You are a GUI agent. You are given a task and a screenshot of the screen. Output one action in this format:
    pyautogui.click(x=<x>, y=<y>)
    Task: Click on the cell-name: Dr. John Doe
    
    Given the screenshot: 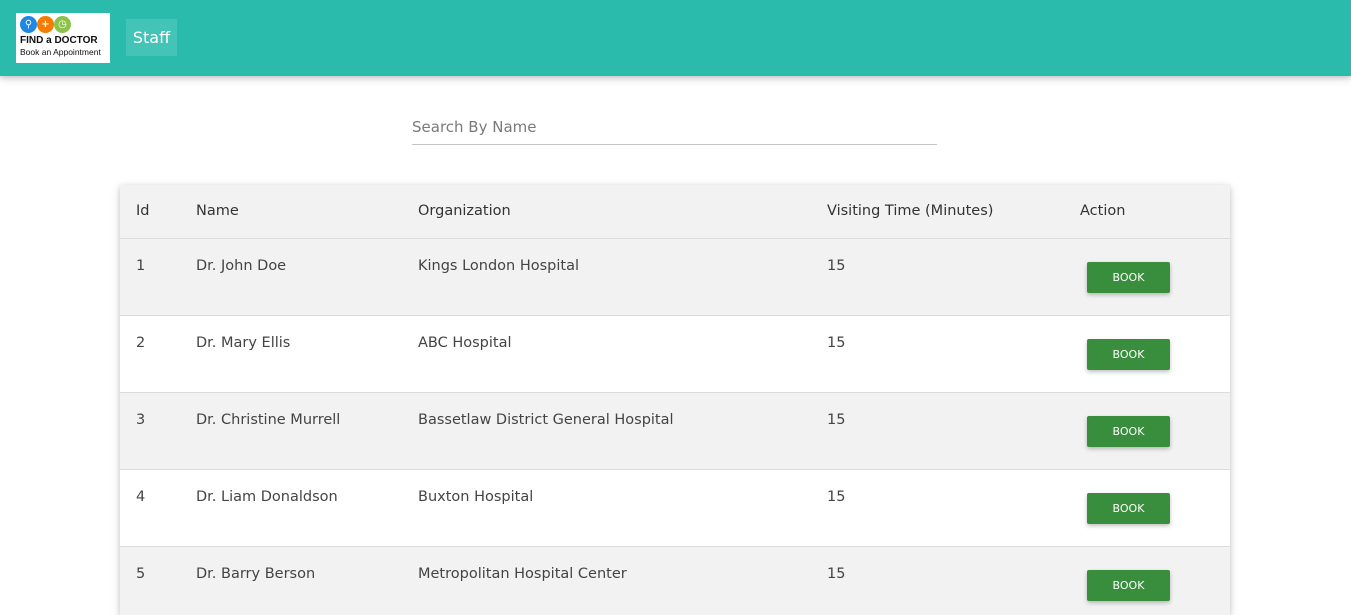 What is the action you would take?
    pyautogui.click(x=241, y=266)
    